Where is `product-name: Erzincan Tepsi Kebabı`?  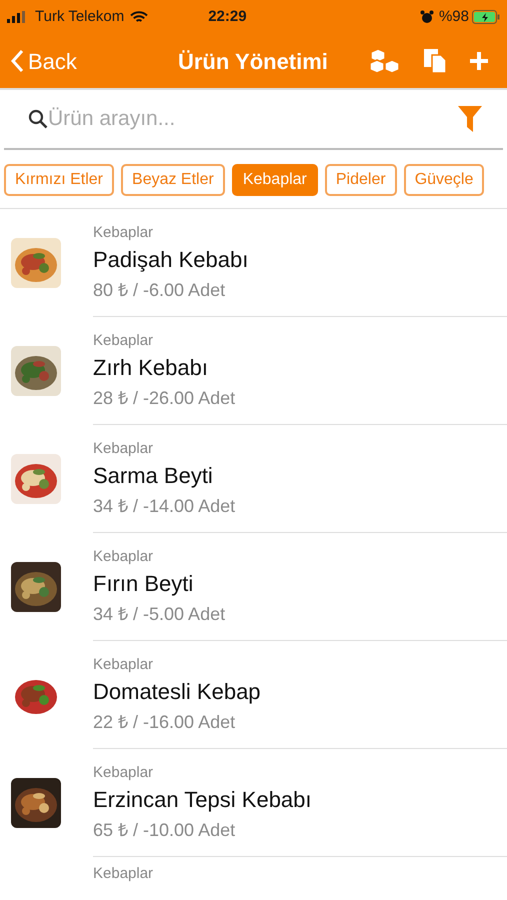 product-name: Erzincan Tepsi Kebabı is located at coordinates (203, 800).